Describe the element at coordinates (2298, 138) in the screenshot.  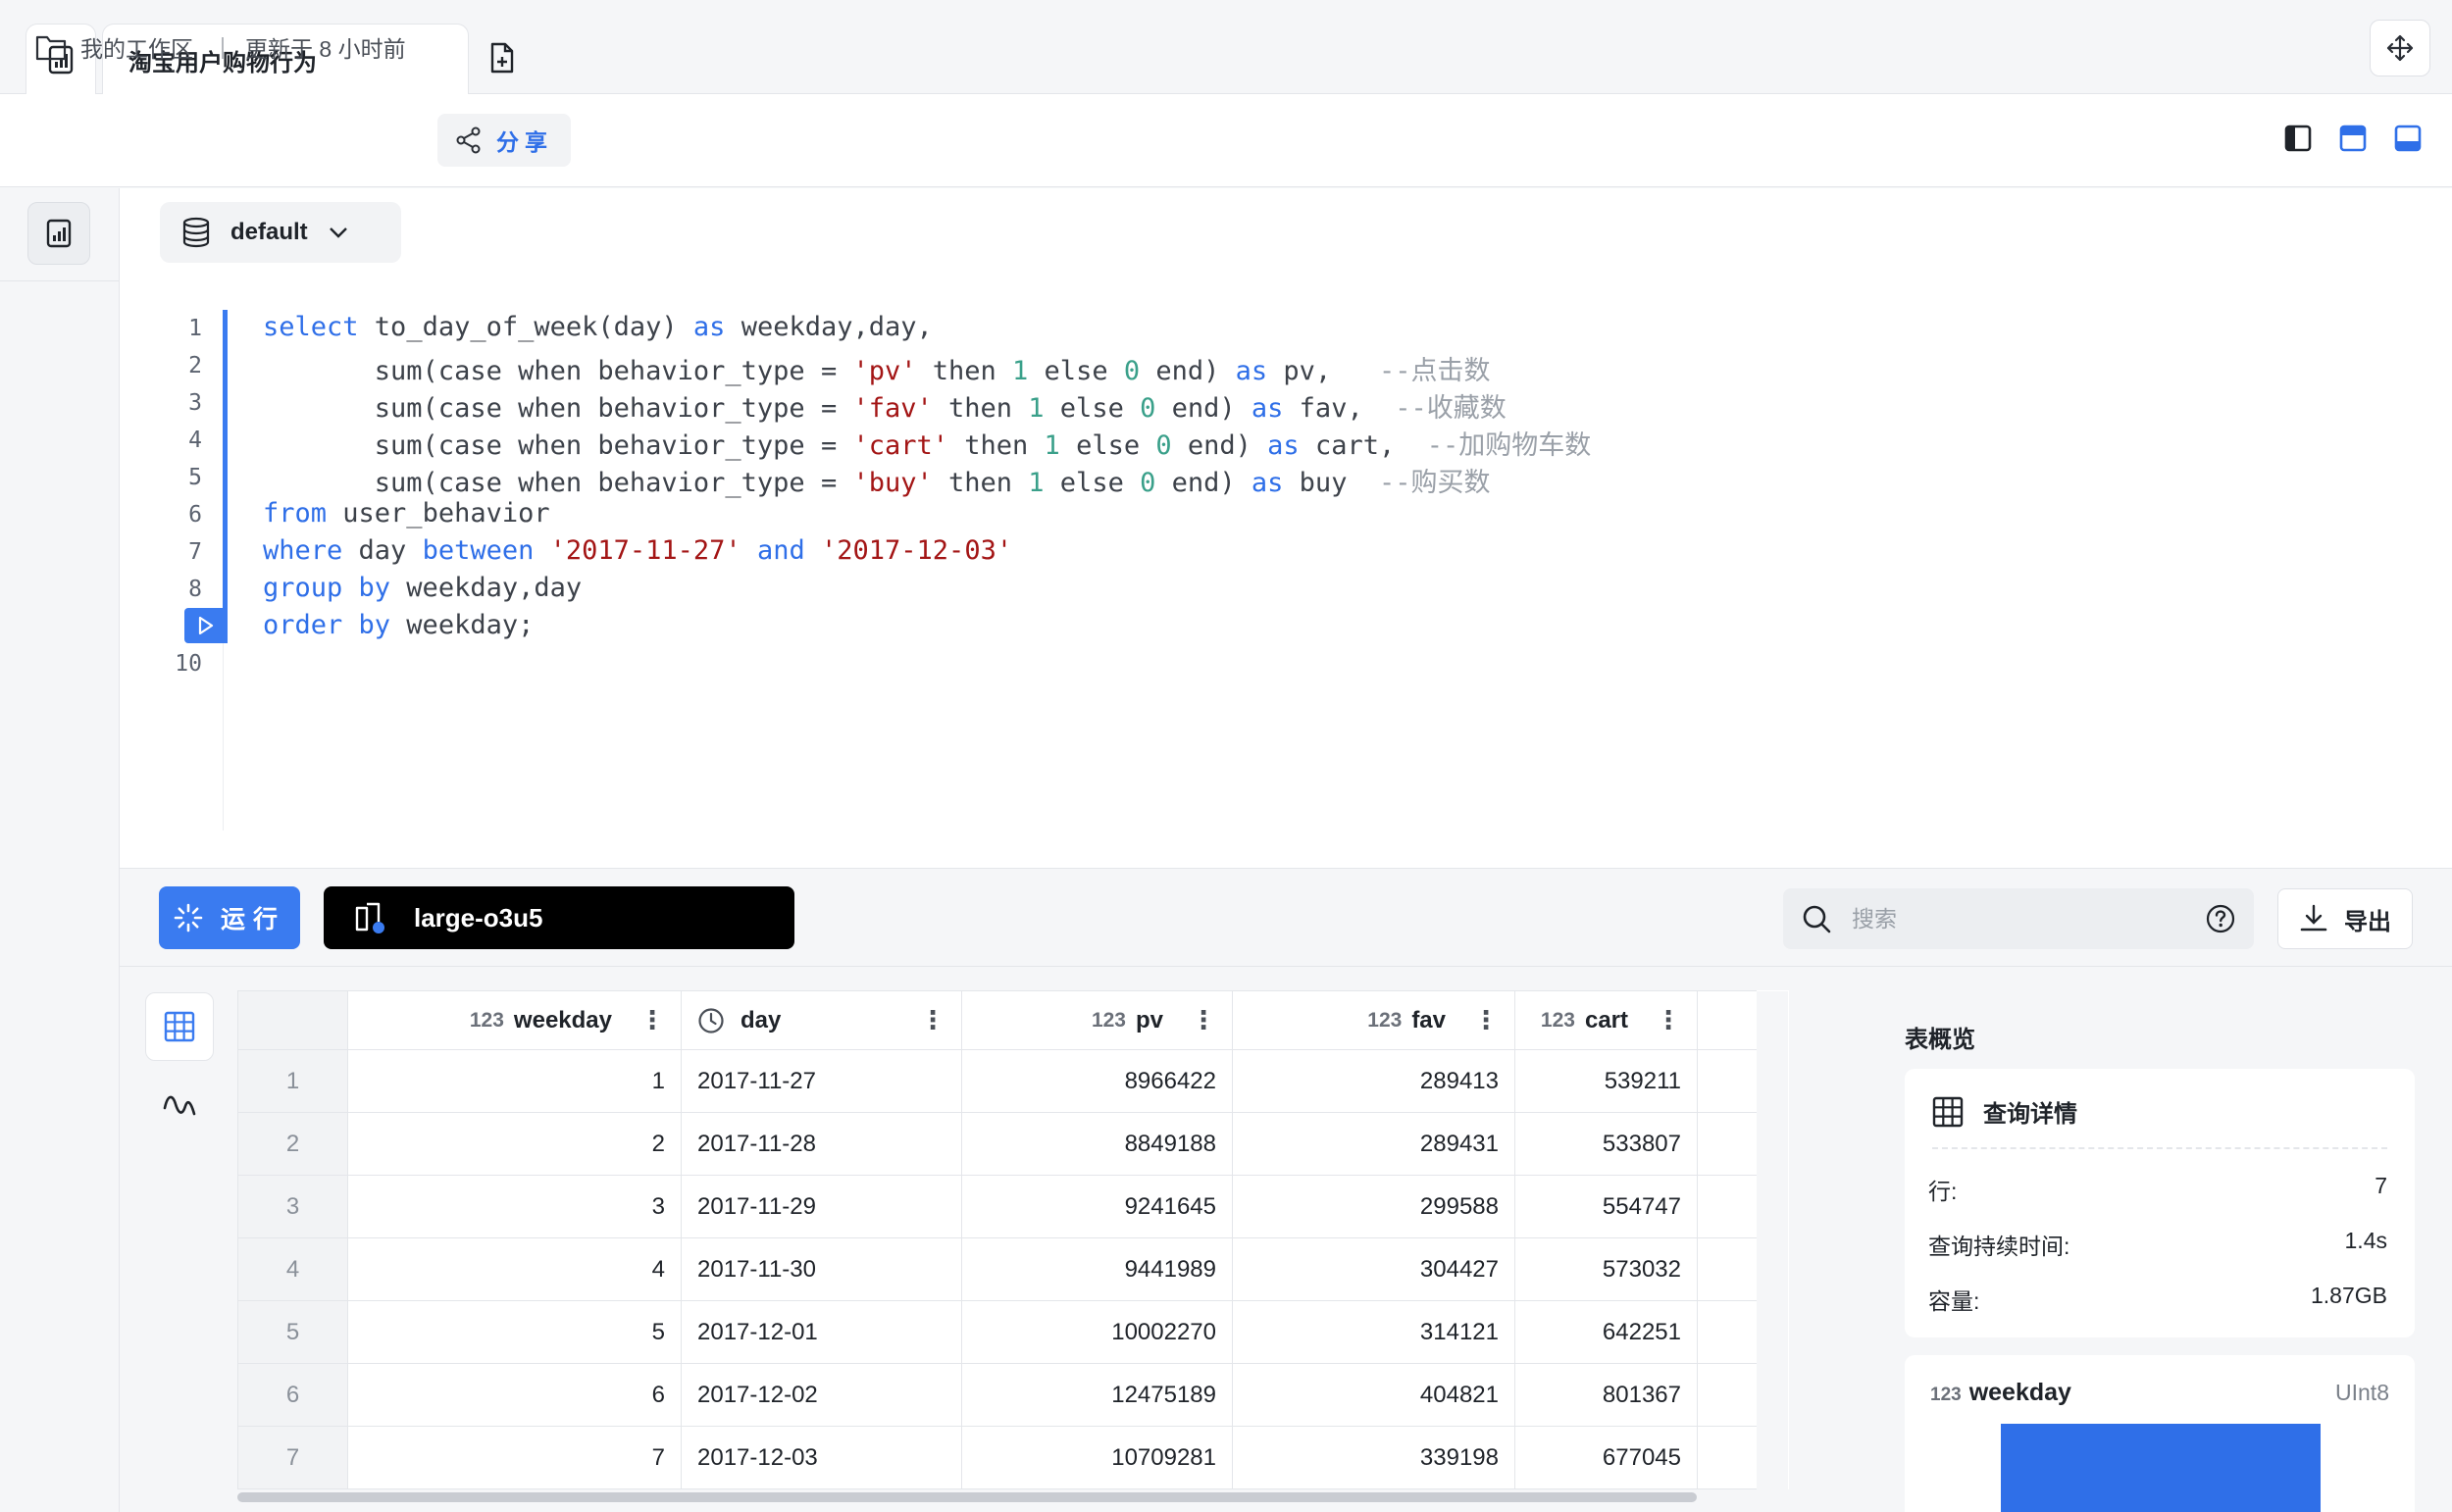
I see `layout-left-icon` at that location.